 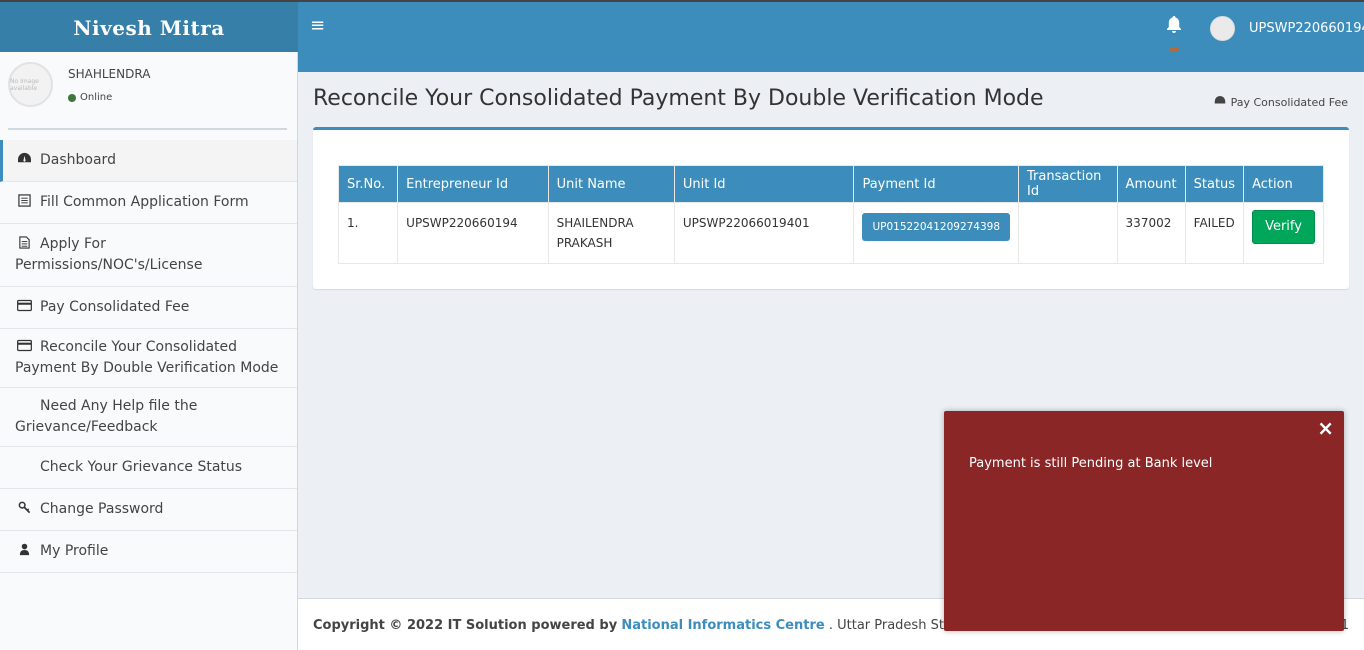 I want to click on cell-action: Verify, so click(x=1283, y=233).